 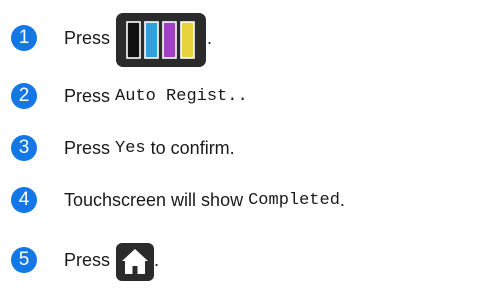 What do you see at coordinates (24, 260) in the screenshot?
I see `step-number-badge: 5` at bounding box center [24, 260].